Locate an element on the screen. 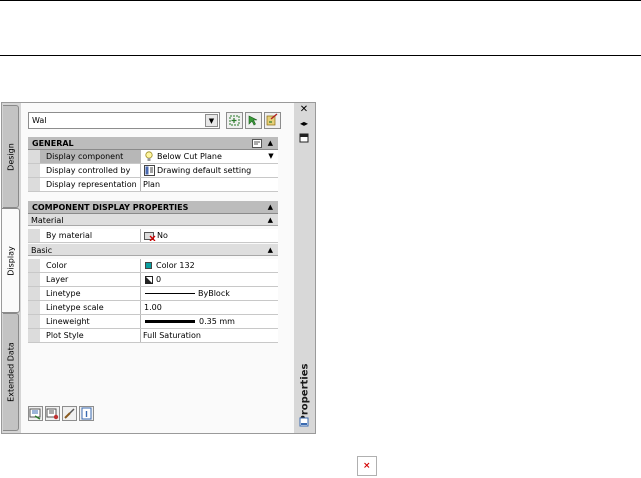 This screenshot has width=641, height=478. prop-value: Full Saturation is located at coordinates (172, 335).